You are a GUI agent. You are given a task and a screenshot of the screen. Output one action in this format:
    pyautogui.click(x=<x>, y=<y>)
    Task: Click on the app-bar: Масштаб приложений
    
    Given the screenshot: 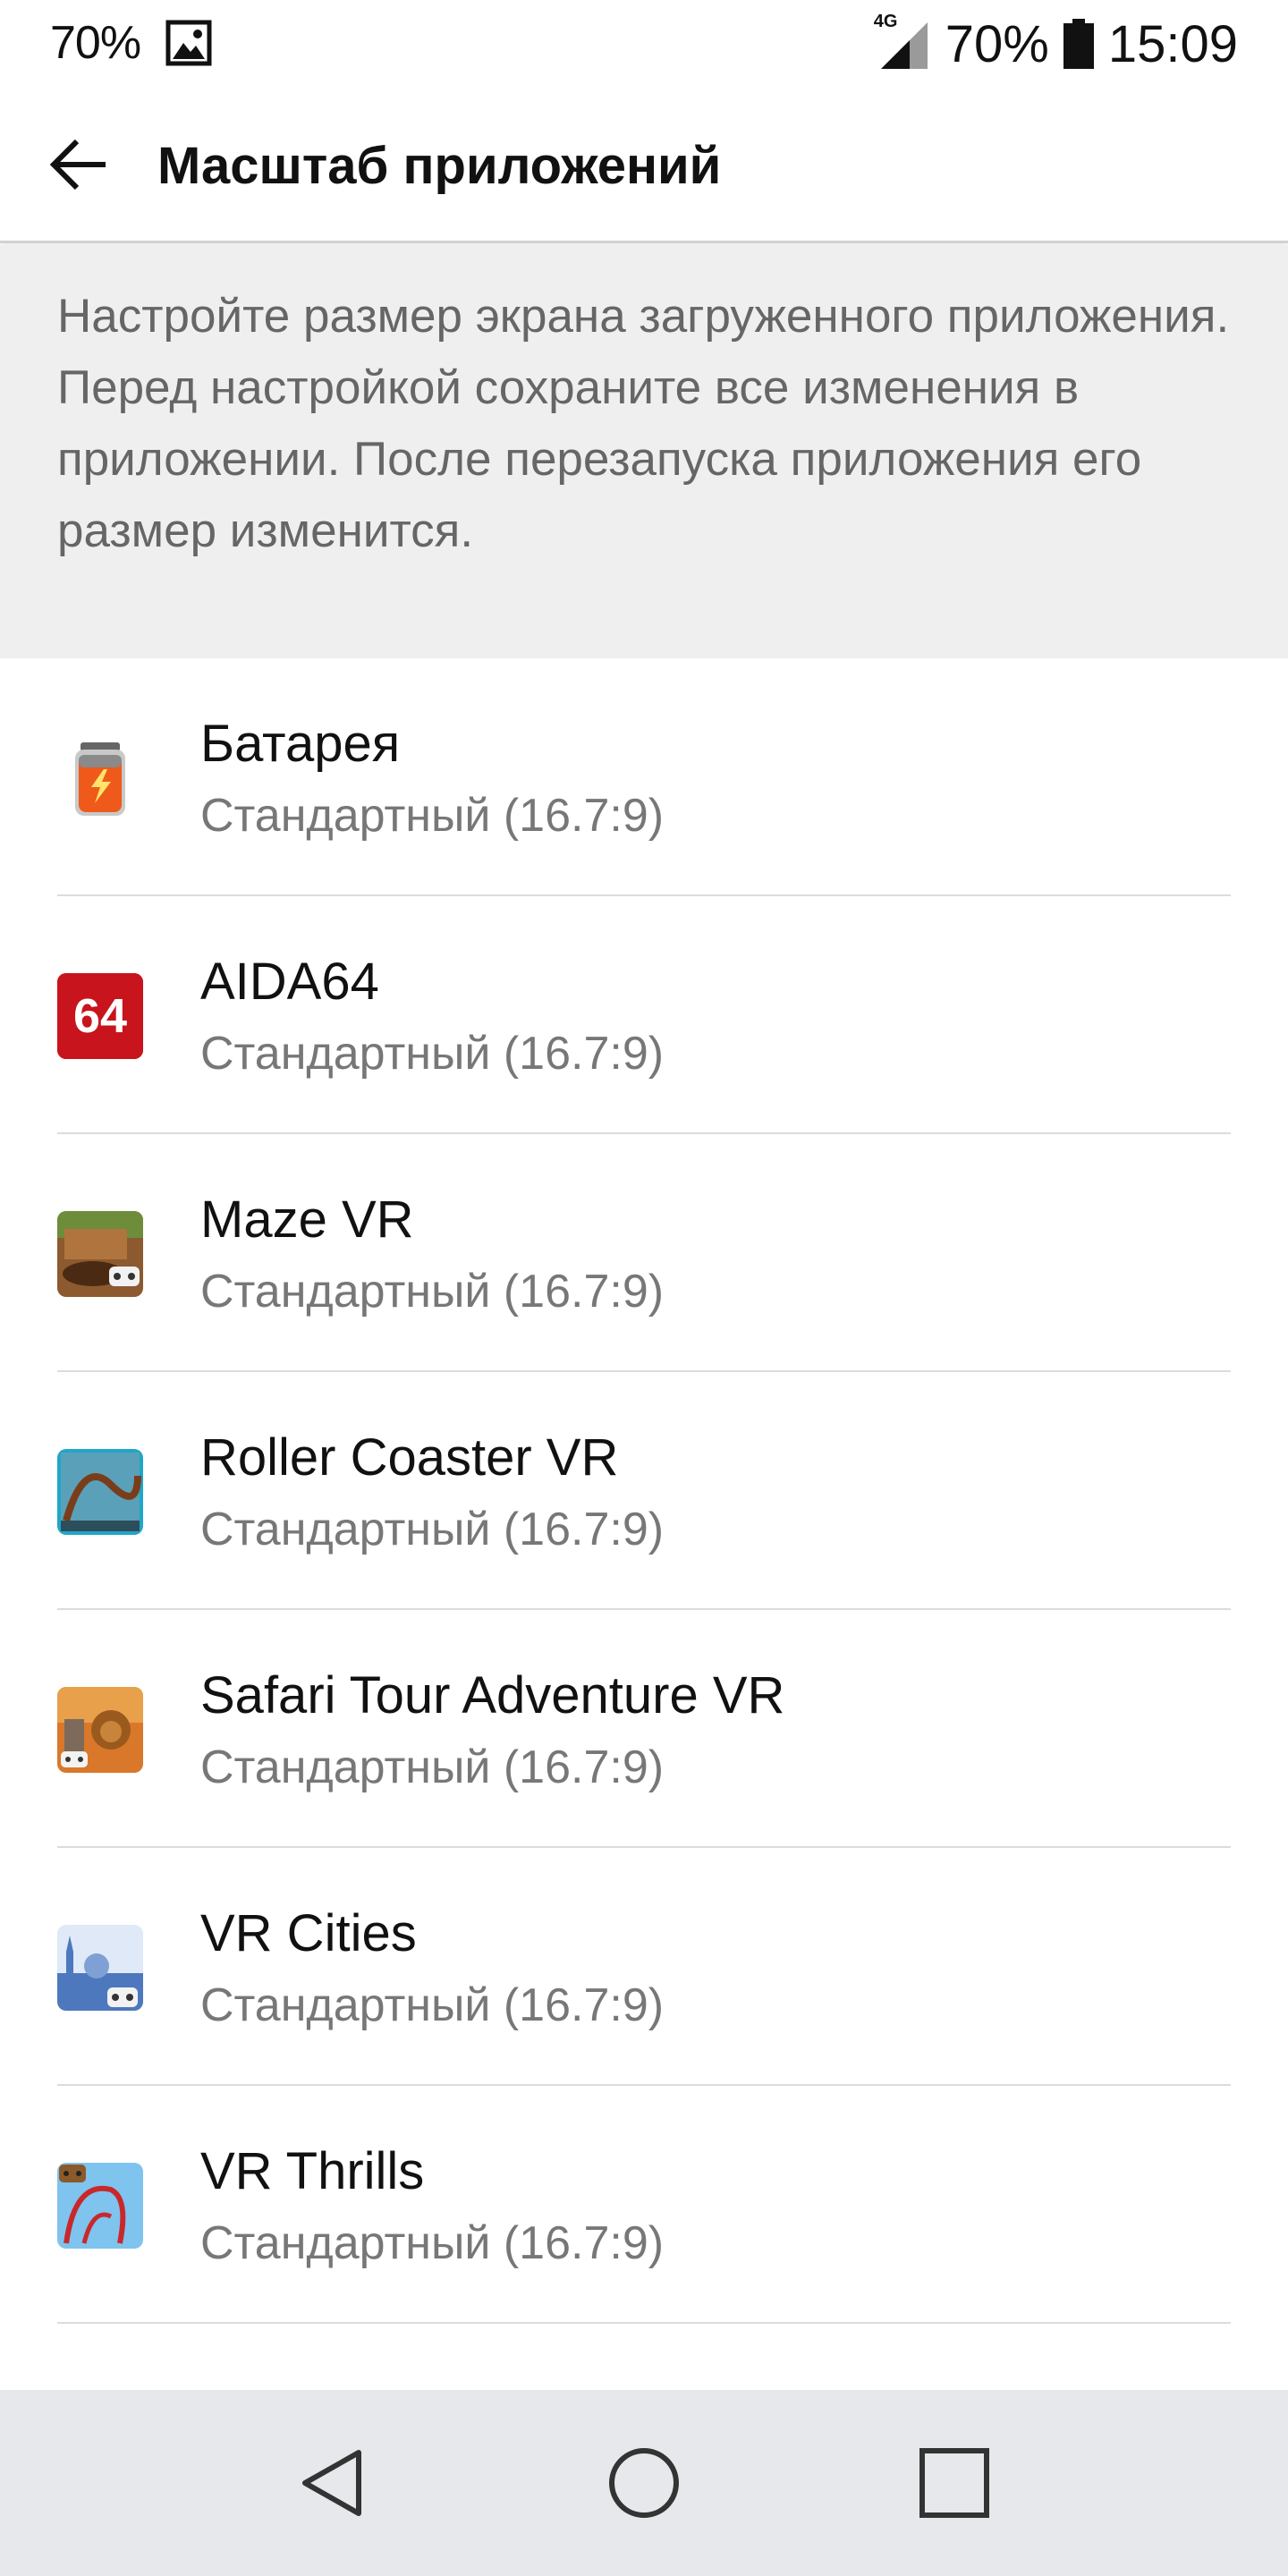 What is the action you would take?
    pyautogui.click(x=644, y=164)
    